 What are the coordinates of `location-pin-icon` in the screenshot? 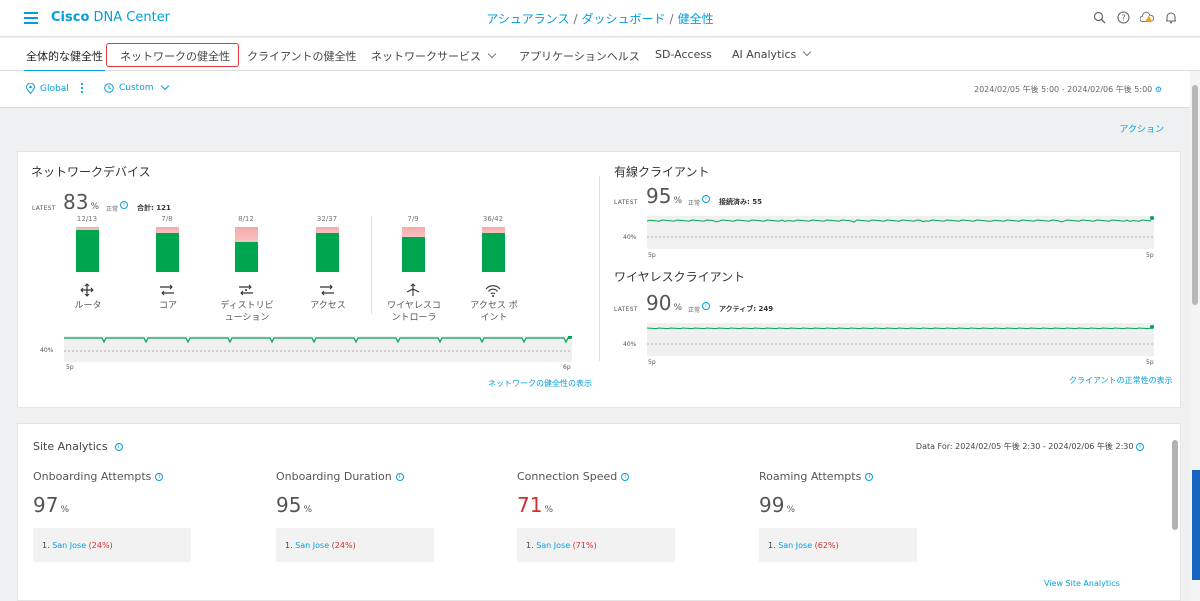 It's located at (30, 88).